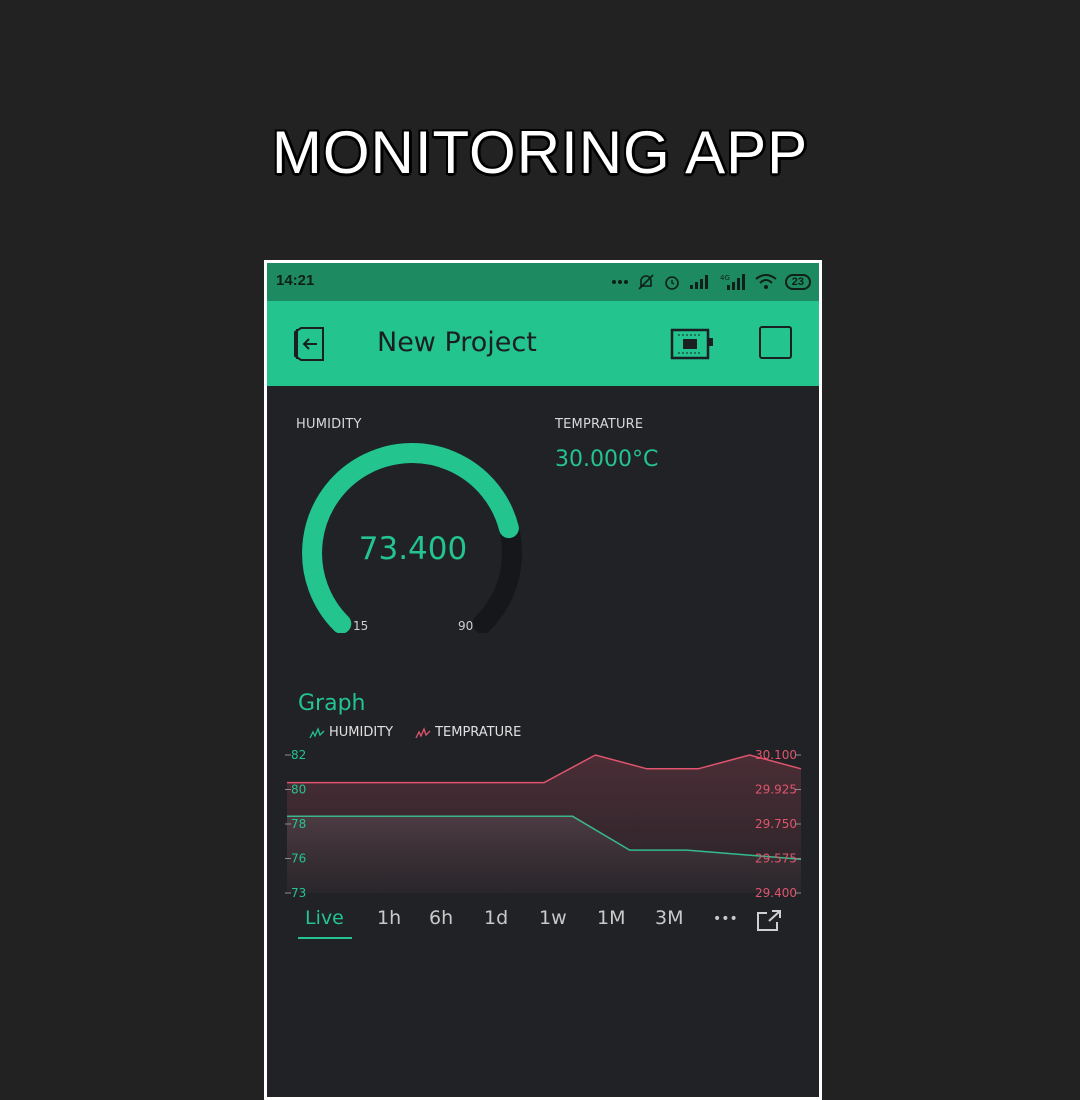  I want to click on battery-icon: 23, so click(797, 282).